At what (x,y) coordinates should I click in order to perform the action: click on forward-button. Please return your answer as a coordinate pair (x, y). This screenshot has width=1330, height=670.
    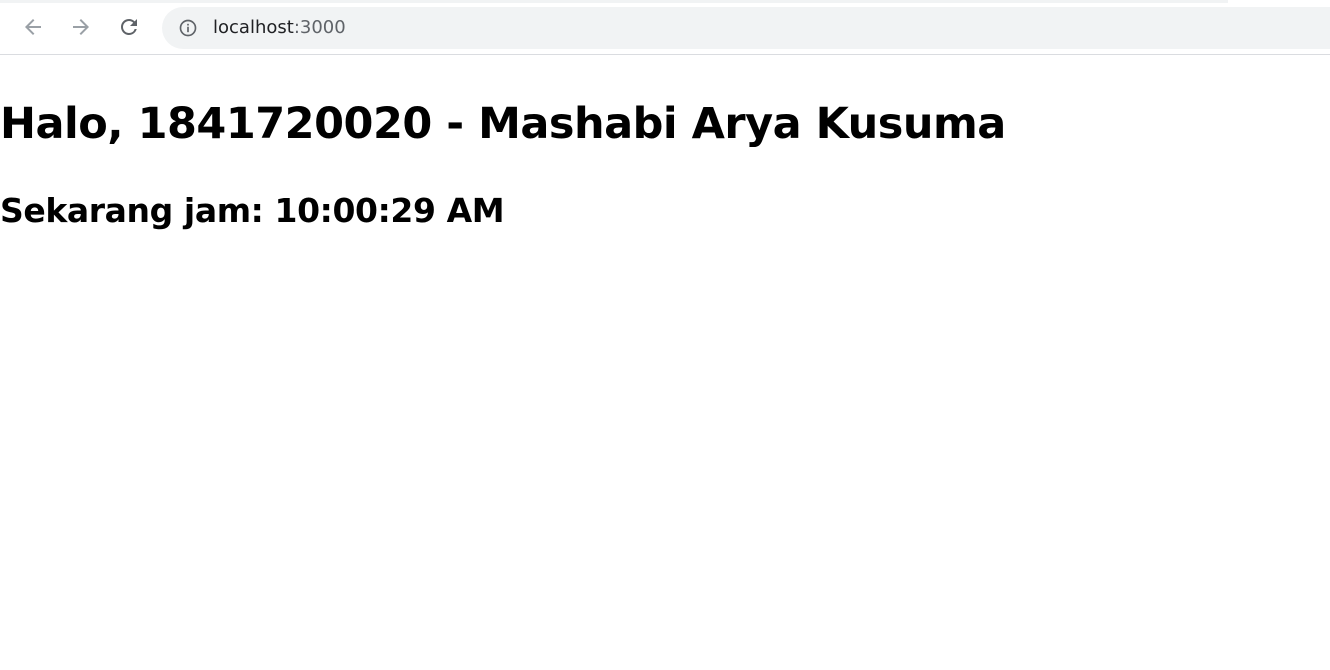
    Looking at the image, I should click on (81, 27).